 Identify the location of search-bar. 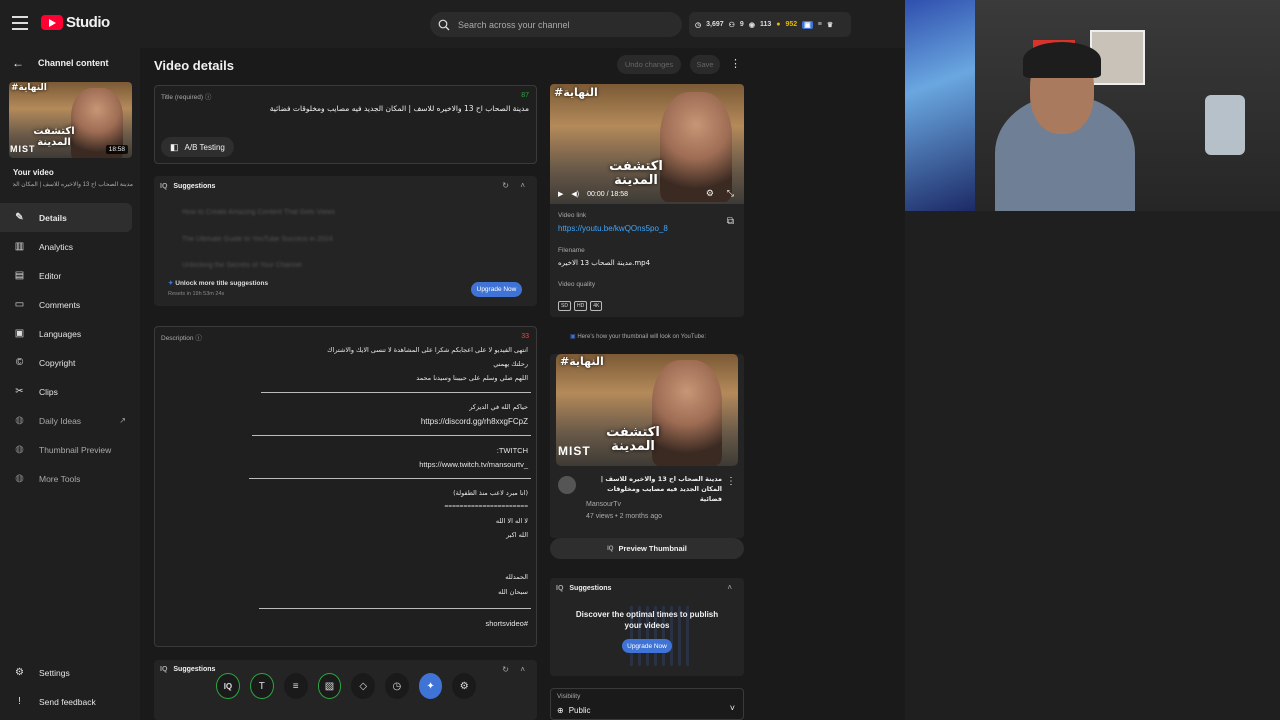
(556, 24).